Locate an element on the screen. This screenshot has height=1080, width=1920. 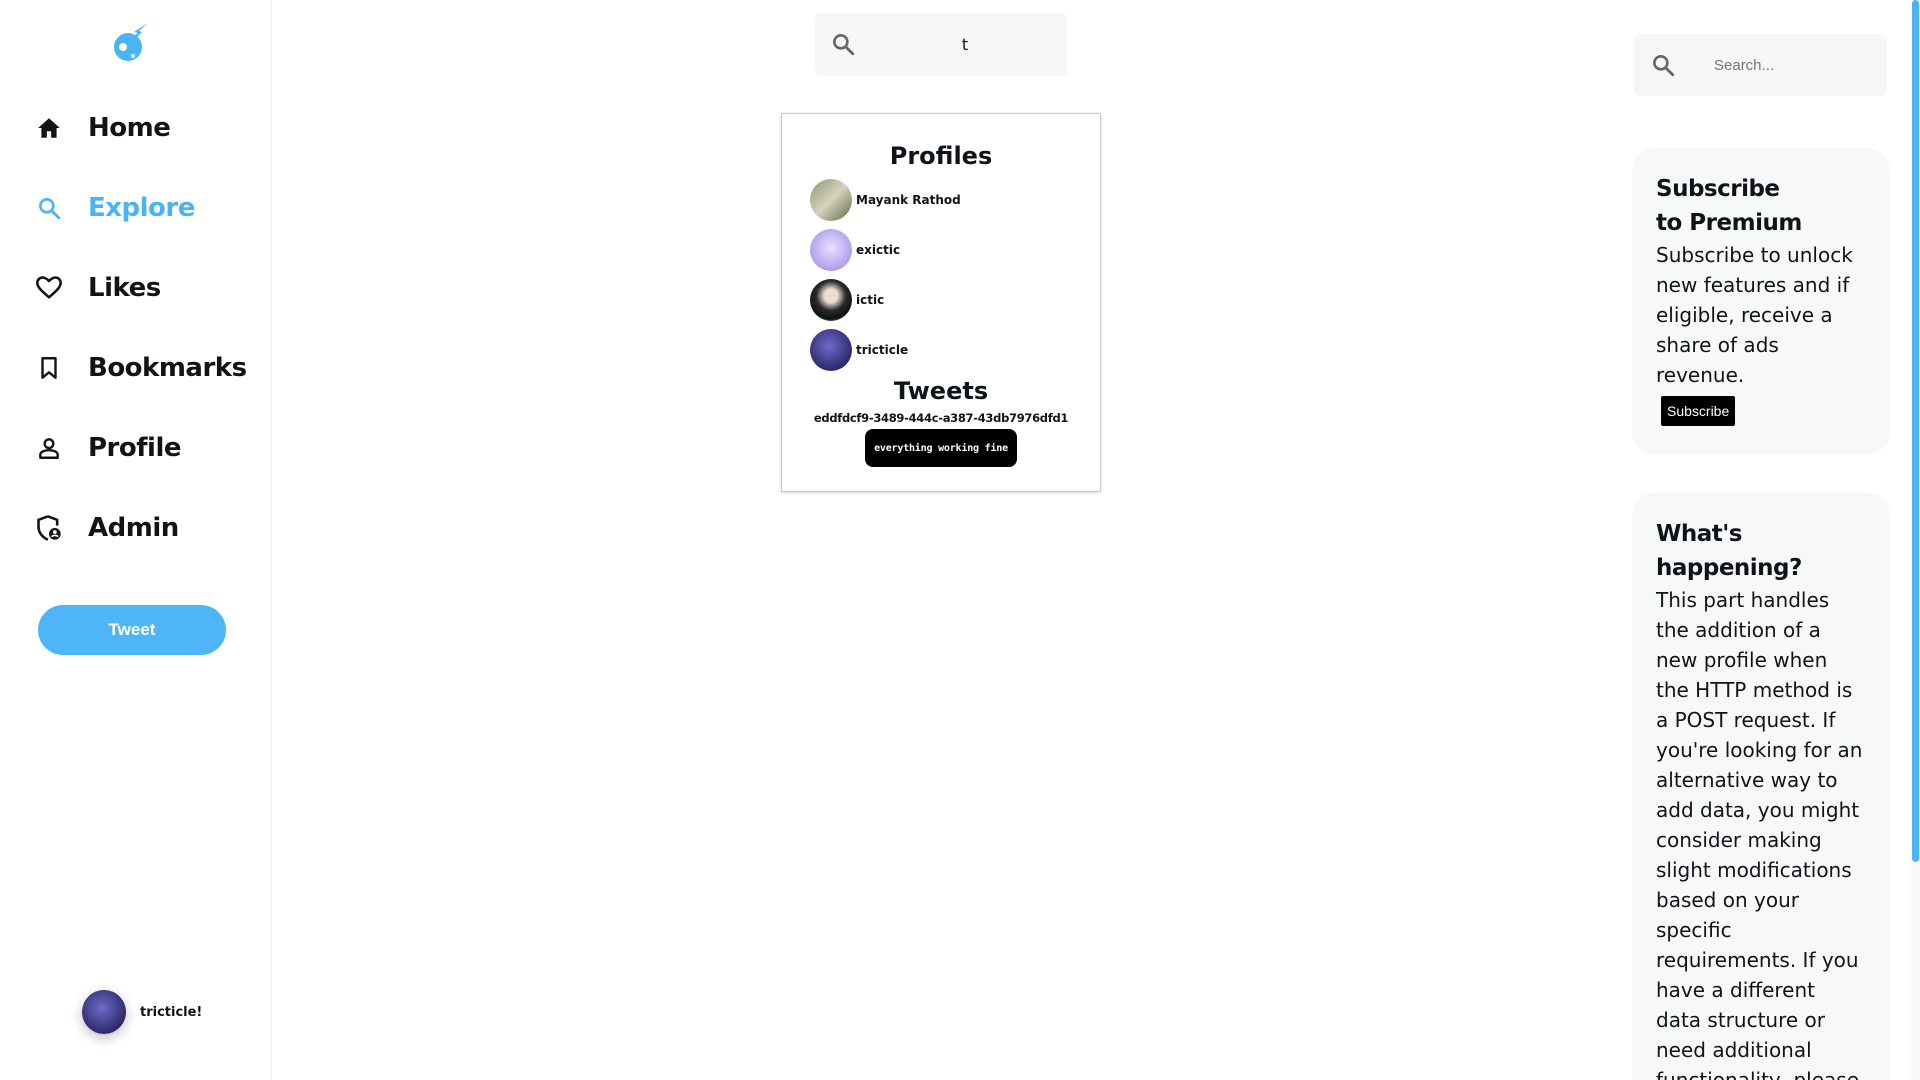
card-title: What's happening? is located at coordinates (1761, 551).